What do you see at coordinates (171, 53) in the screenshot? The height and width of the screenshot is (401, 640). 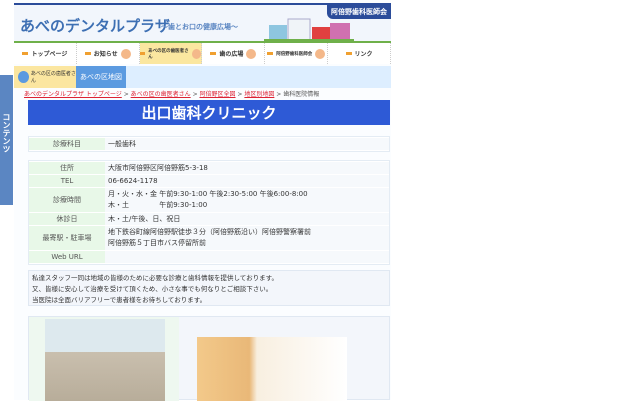 I see `nav-dentists: あべの区の歯医者さん` at bounding box center [171, 53].